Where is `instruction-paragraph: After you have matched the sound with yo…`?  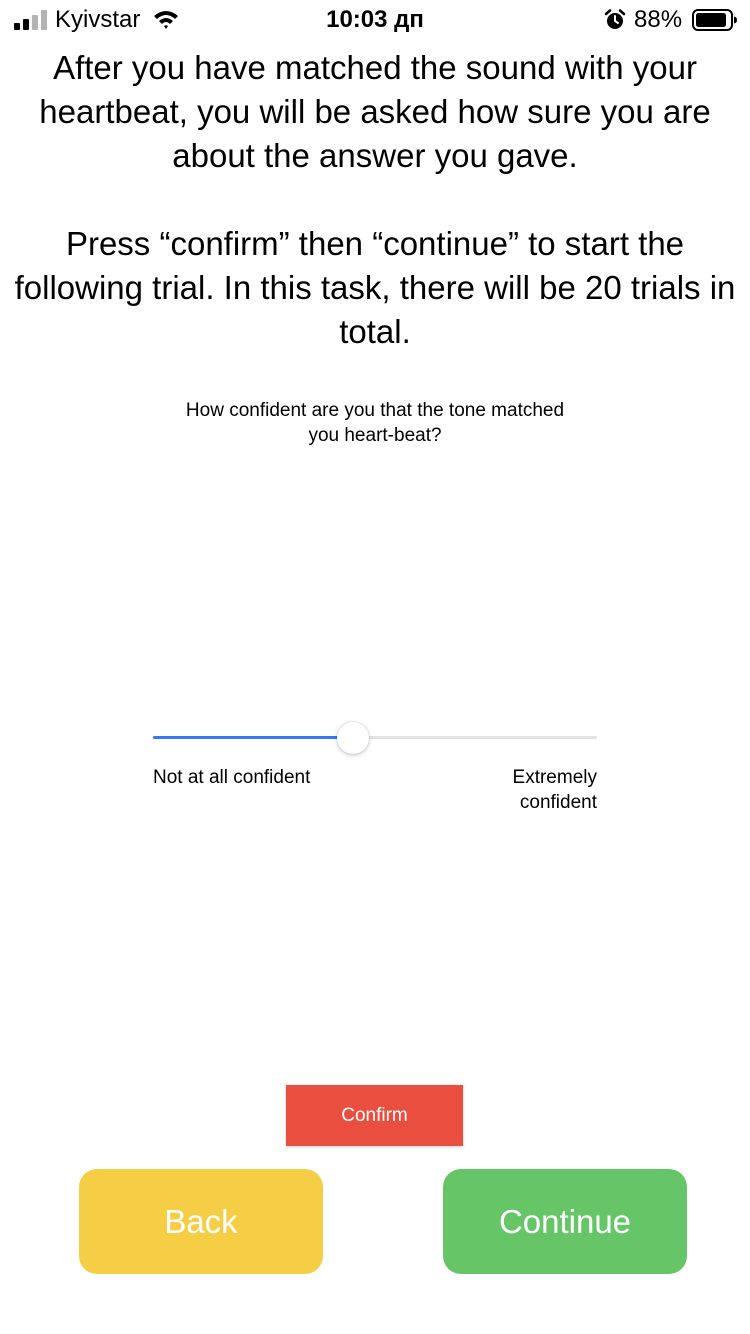 instruction-paragraph: After you have matched the sound with yo… is located at coordinates (375, 111).